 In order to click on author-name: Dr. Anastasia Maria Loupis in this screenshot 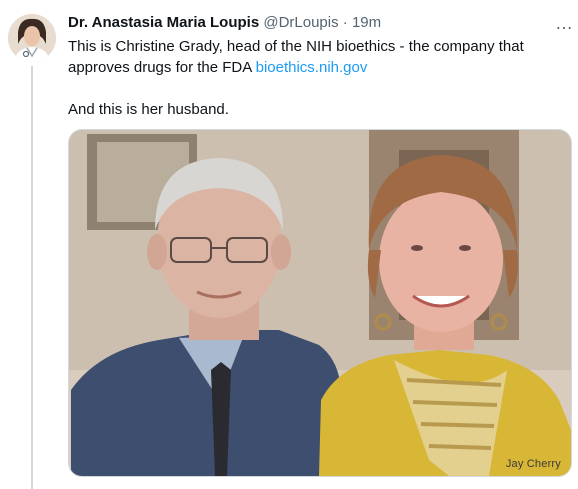, I will do `click(163, 22)`.